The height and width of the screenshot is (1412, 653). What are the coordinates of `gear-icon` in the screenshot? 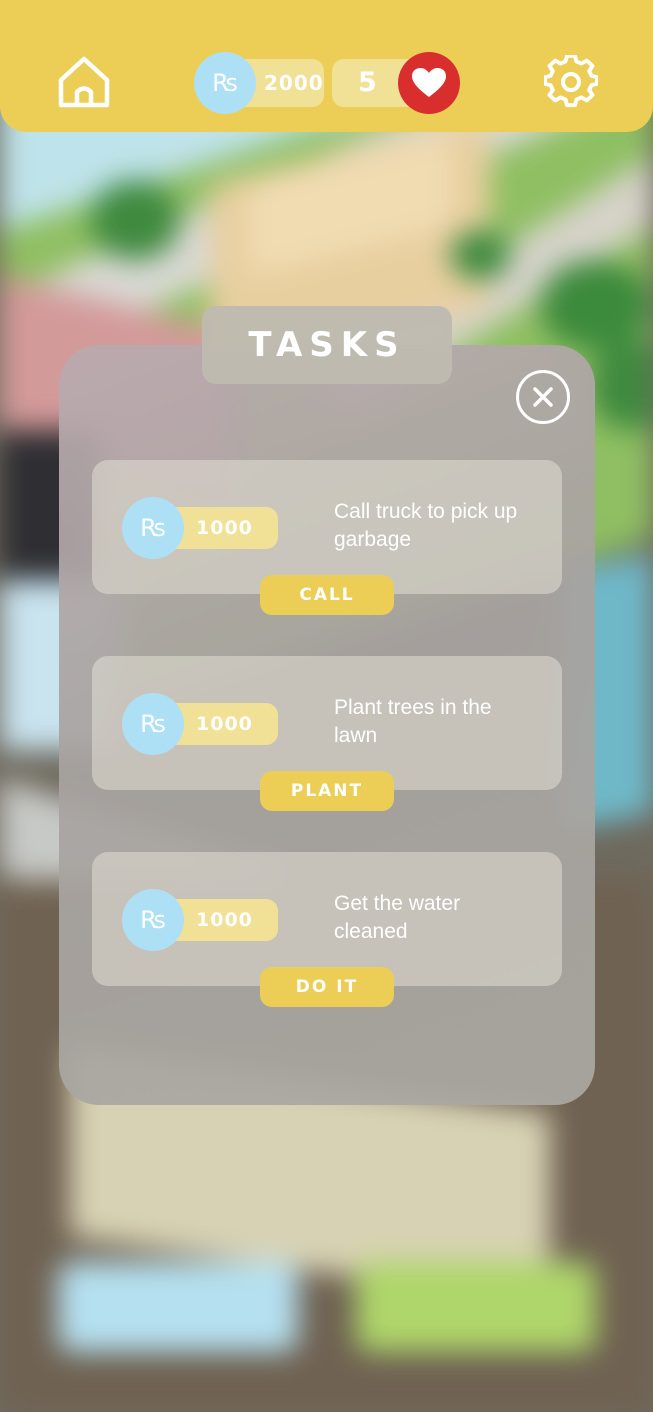 It's located at (571, 81).